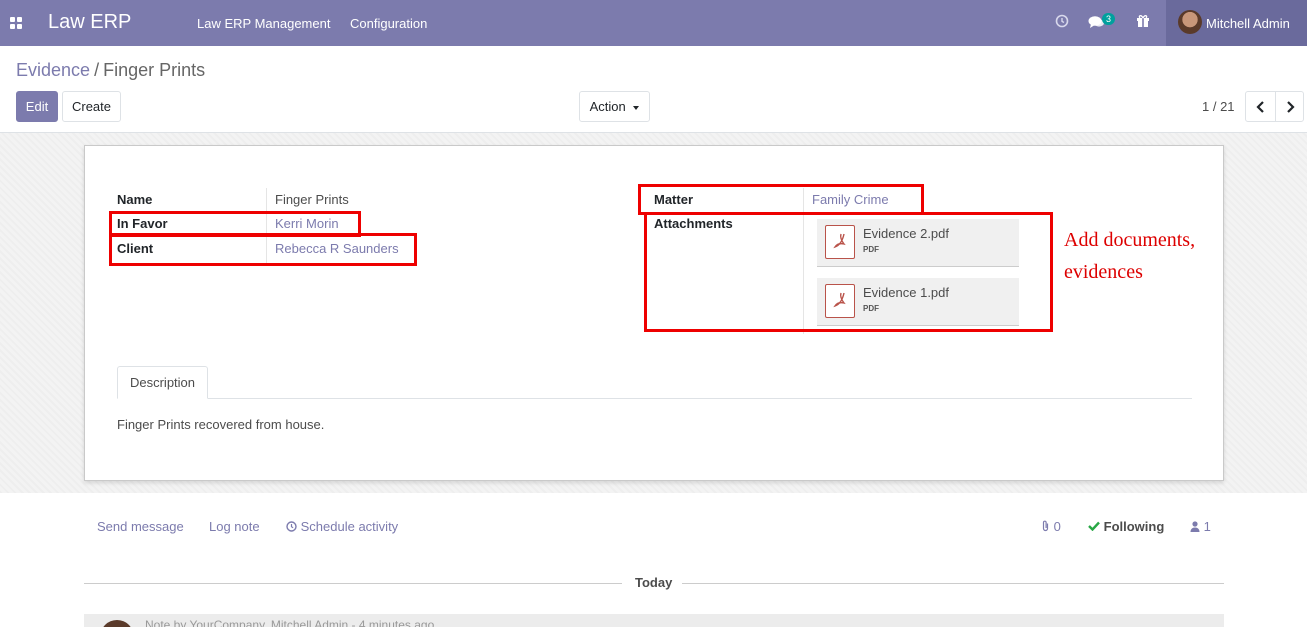 The image size is (1307, 627). What do you see at coordinates (1248, 23) in the screenshot?
I see `user-name: Mitchell Admin` at bounding box center [1248, 23].